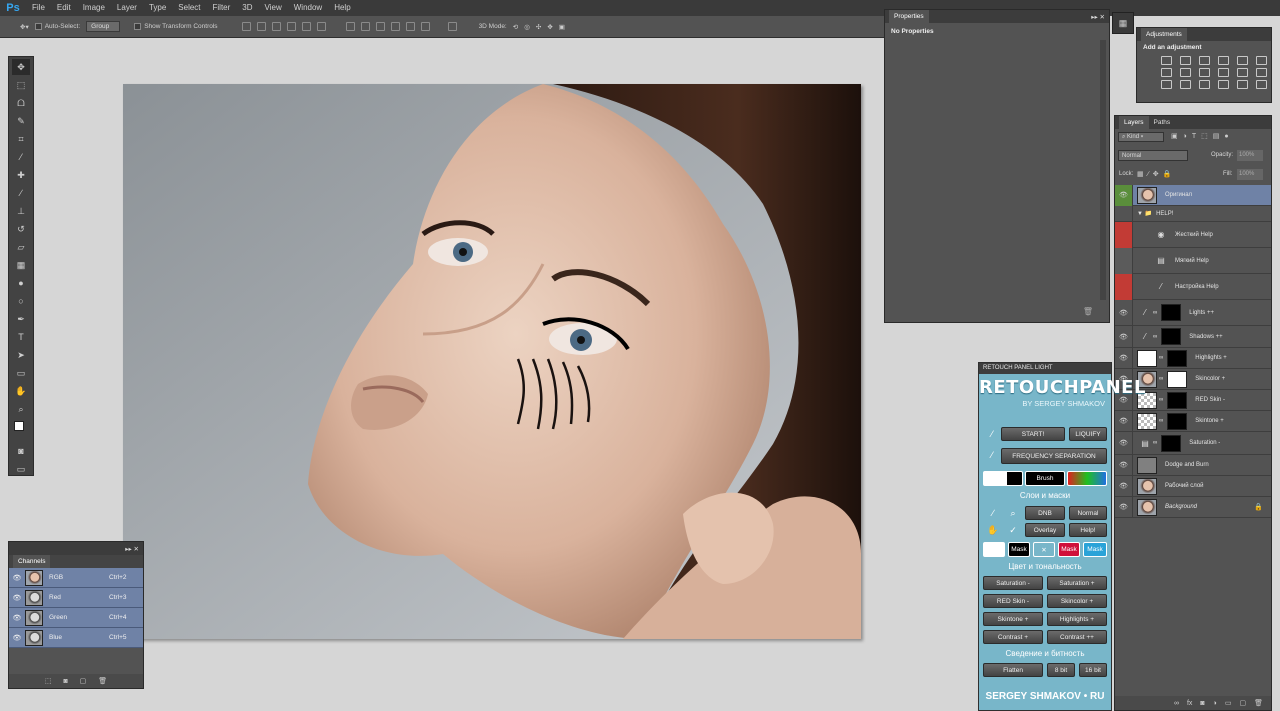 This screenshot has height=711, width=1280. I want to click on layer-row: 👁 Оригинал, so click(1193, 195).